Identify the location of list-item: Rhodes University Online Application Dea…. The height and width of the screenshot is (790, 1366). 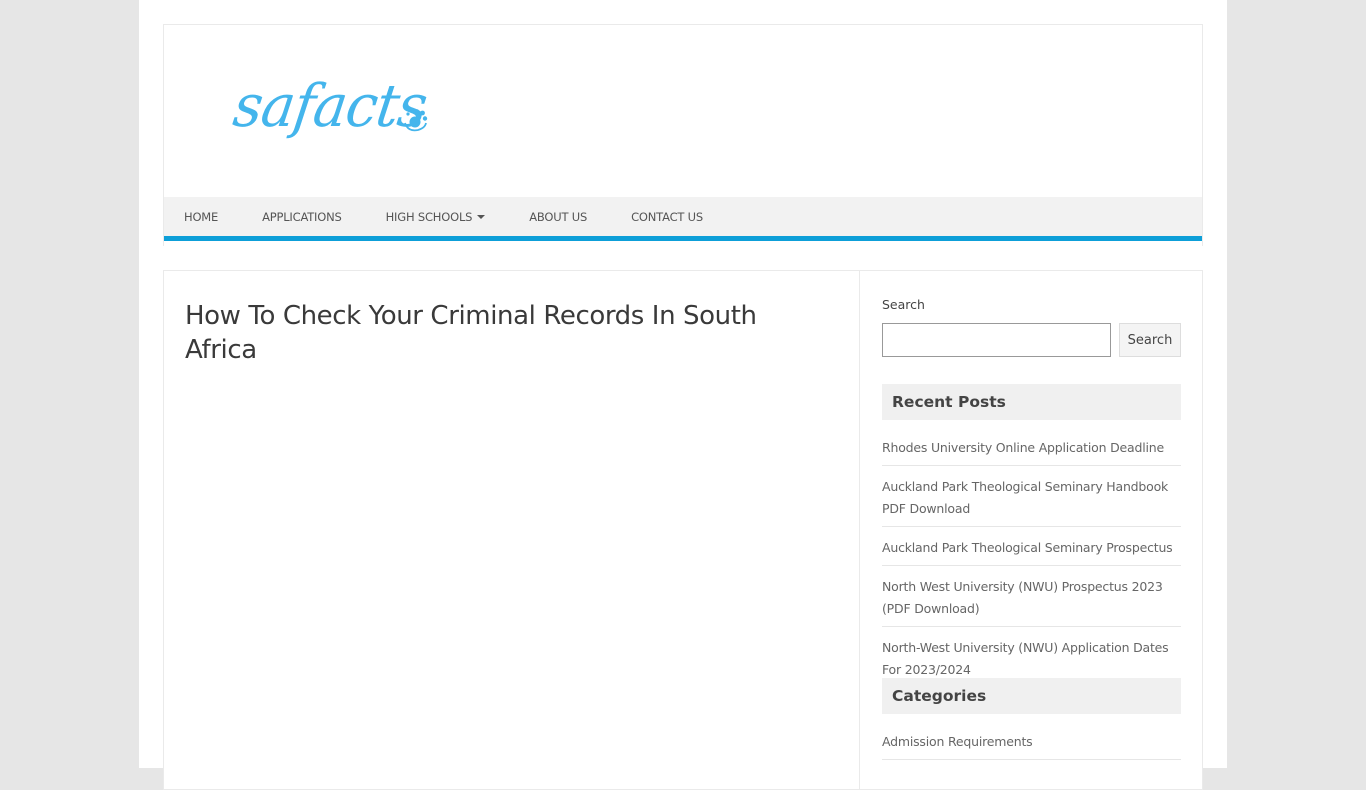
(1031, 450).